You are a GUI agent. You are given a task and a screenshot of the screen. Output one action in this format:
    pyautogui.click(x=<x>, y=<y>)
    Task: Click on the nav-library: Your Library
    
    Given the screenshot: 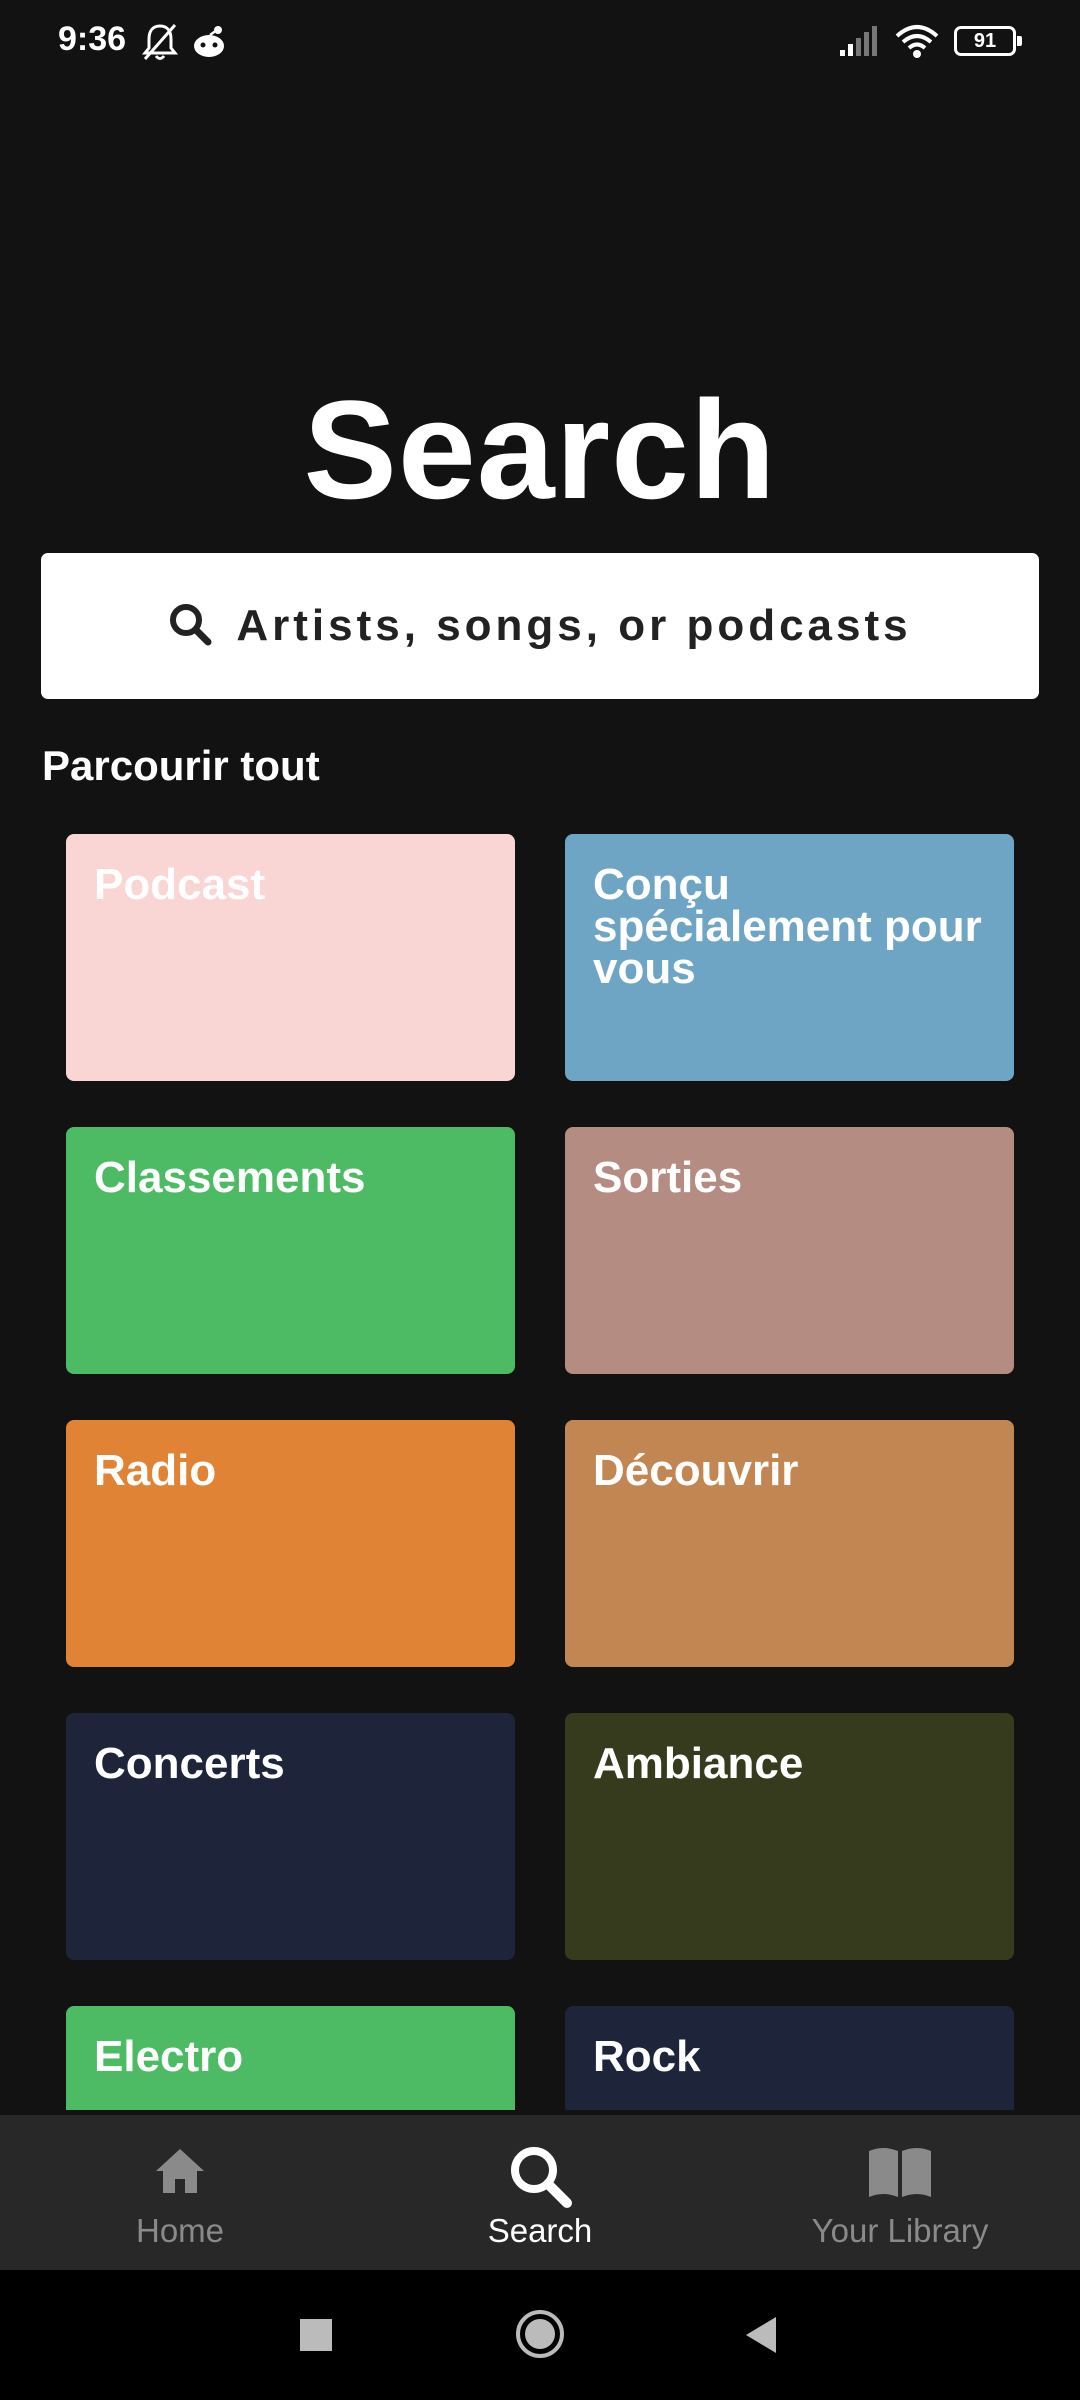 What is the action you would take?
    pyautogui.click(x=900, y=2192)
    